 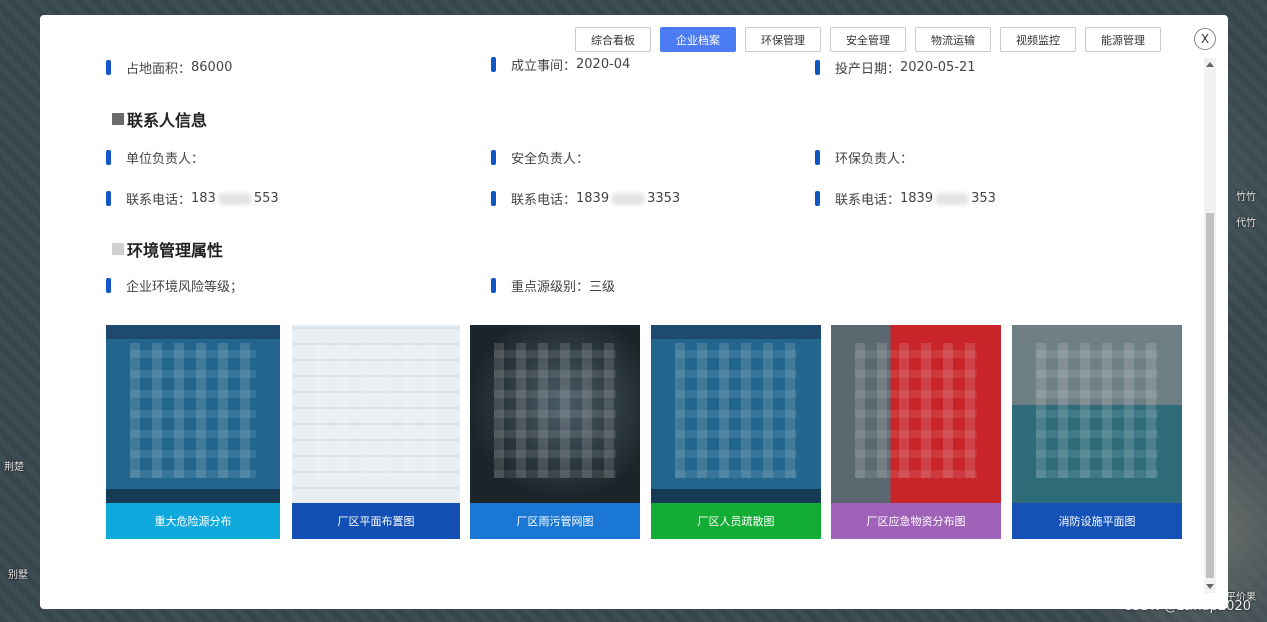 I want to click on scroll-down-arrow-icon, so click(x=1210, y=586).